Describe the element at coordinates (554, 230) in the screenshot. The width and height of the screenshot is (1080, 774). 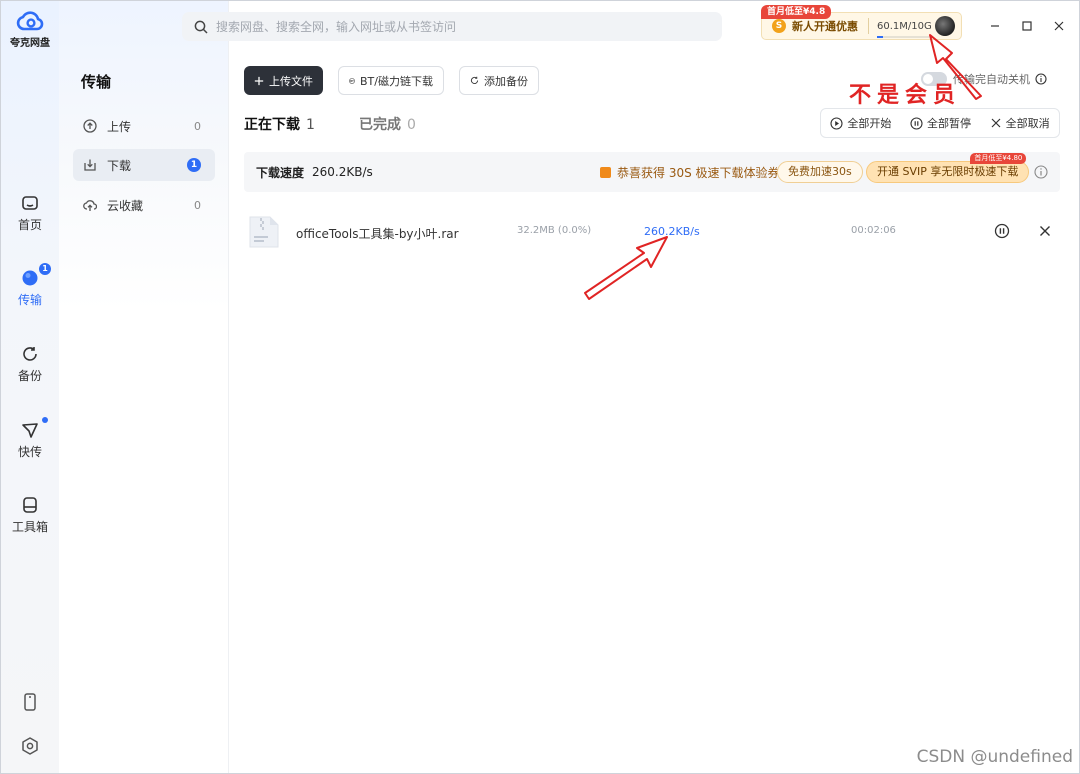
I see `file-size: 32.2MB (0.0%)` at that location.